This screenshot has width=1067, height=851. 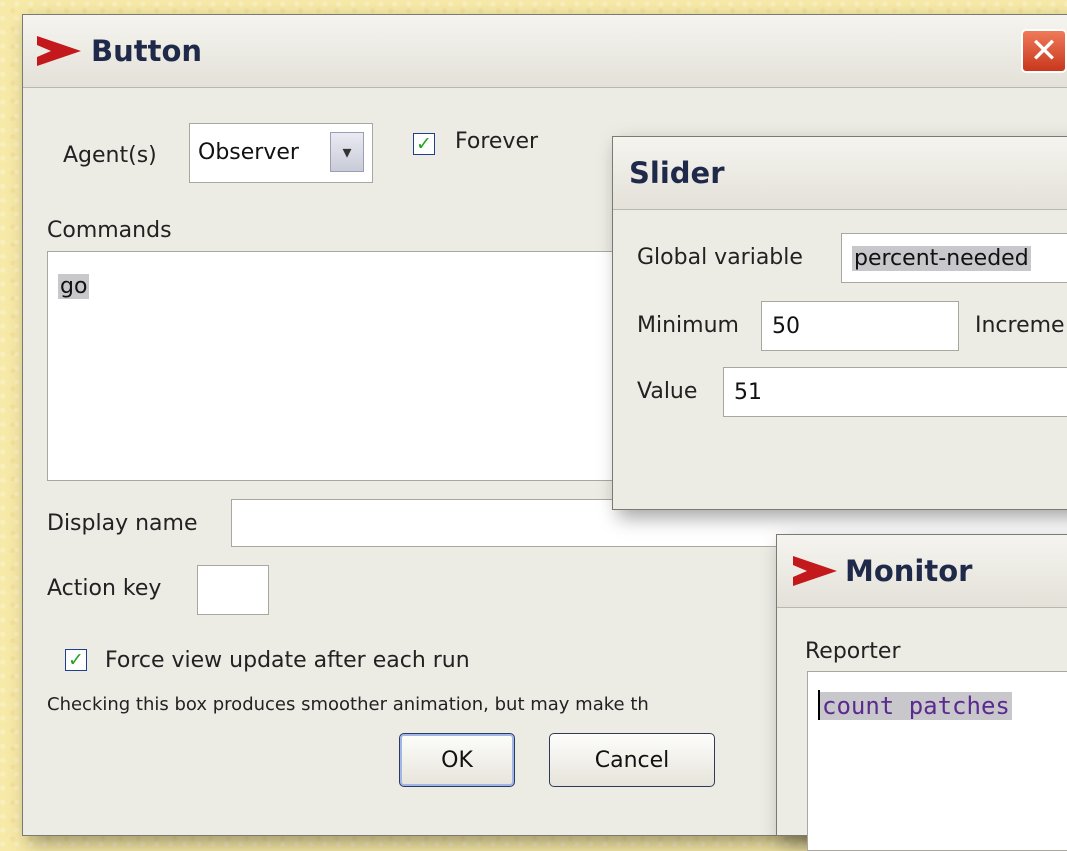 What do you see at coordinates (147, 51) in the screenshot?
I see `button-dialog-title: Button` at bounding box center [147, 51].